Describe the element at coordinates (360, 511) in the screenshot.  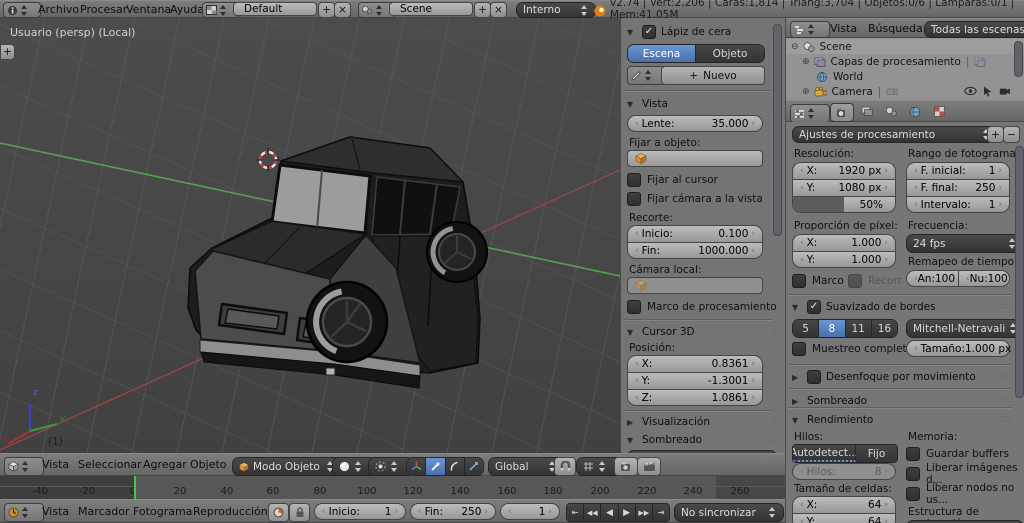
I see `frame-start-field: ‹ Inicio: 1 ›` at that location.